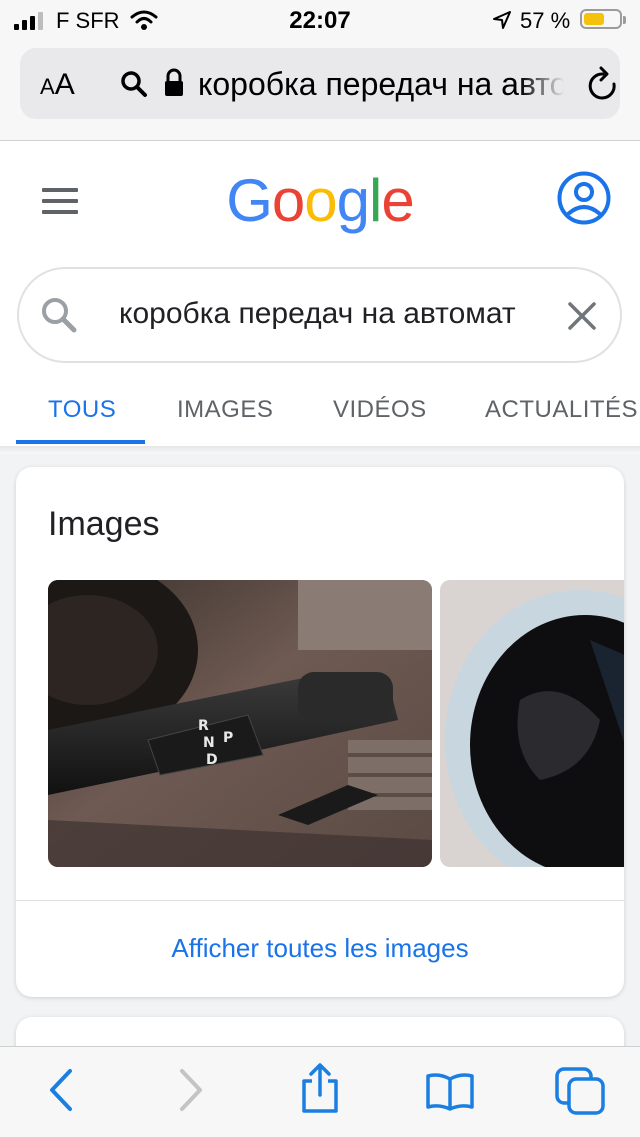 This screenshot has height=1137, width=640. Describe the element at coordinates (450, 1092) in the screenshot. I see `bookmarks-icon` at that location.